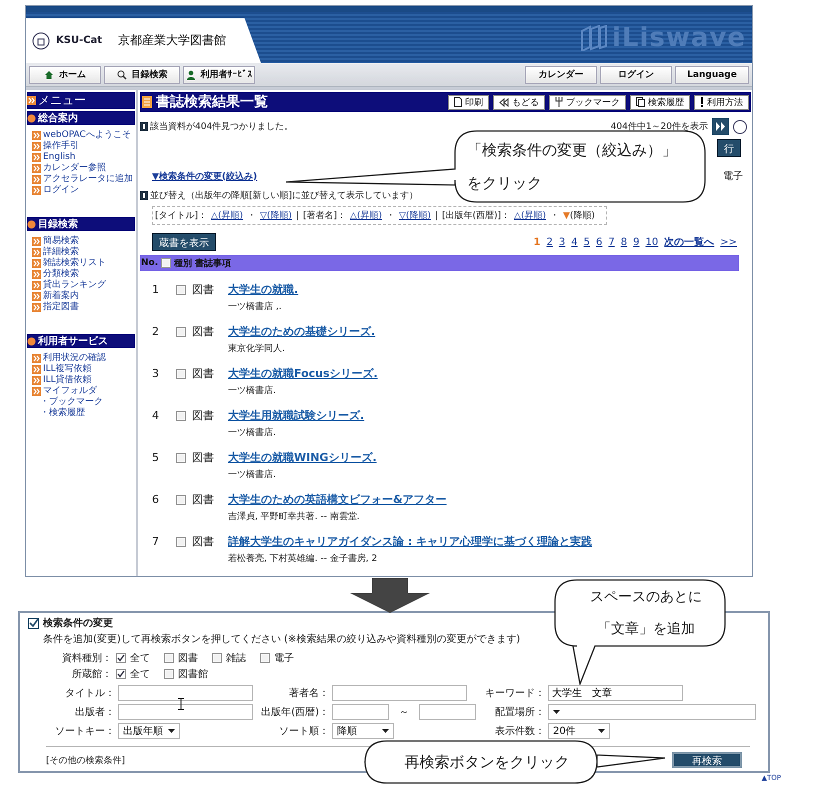  Describe the element at coordinates (83, 263) in the screenshot. I see `menu-link: 雑誌検索リスト` at that location.